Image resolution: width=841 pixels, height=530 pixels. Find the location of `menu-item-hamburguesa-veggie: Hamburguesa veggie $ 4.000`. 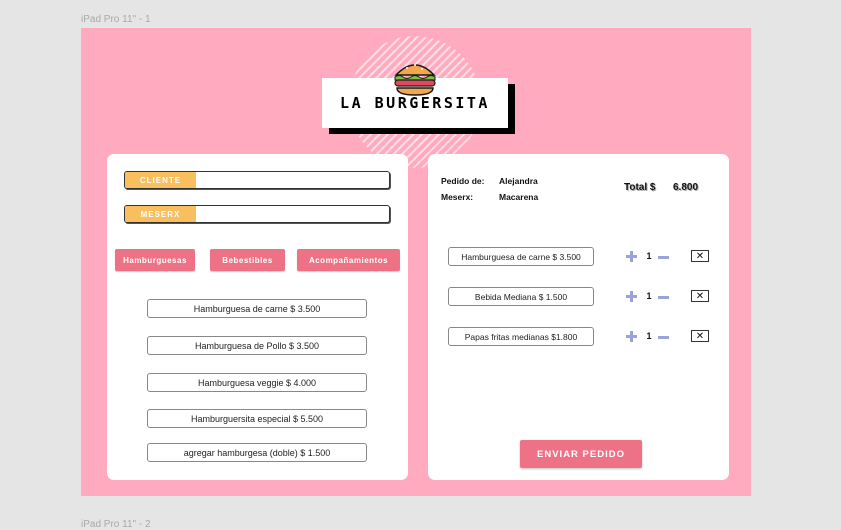

menu-item-hamburguesa-veggie: Hamburguesa veggie $ 4.000 is located at coordinates (257, 382).